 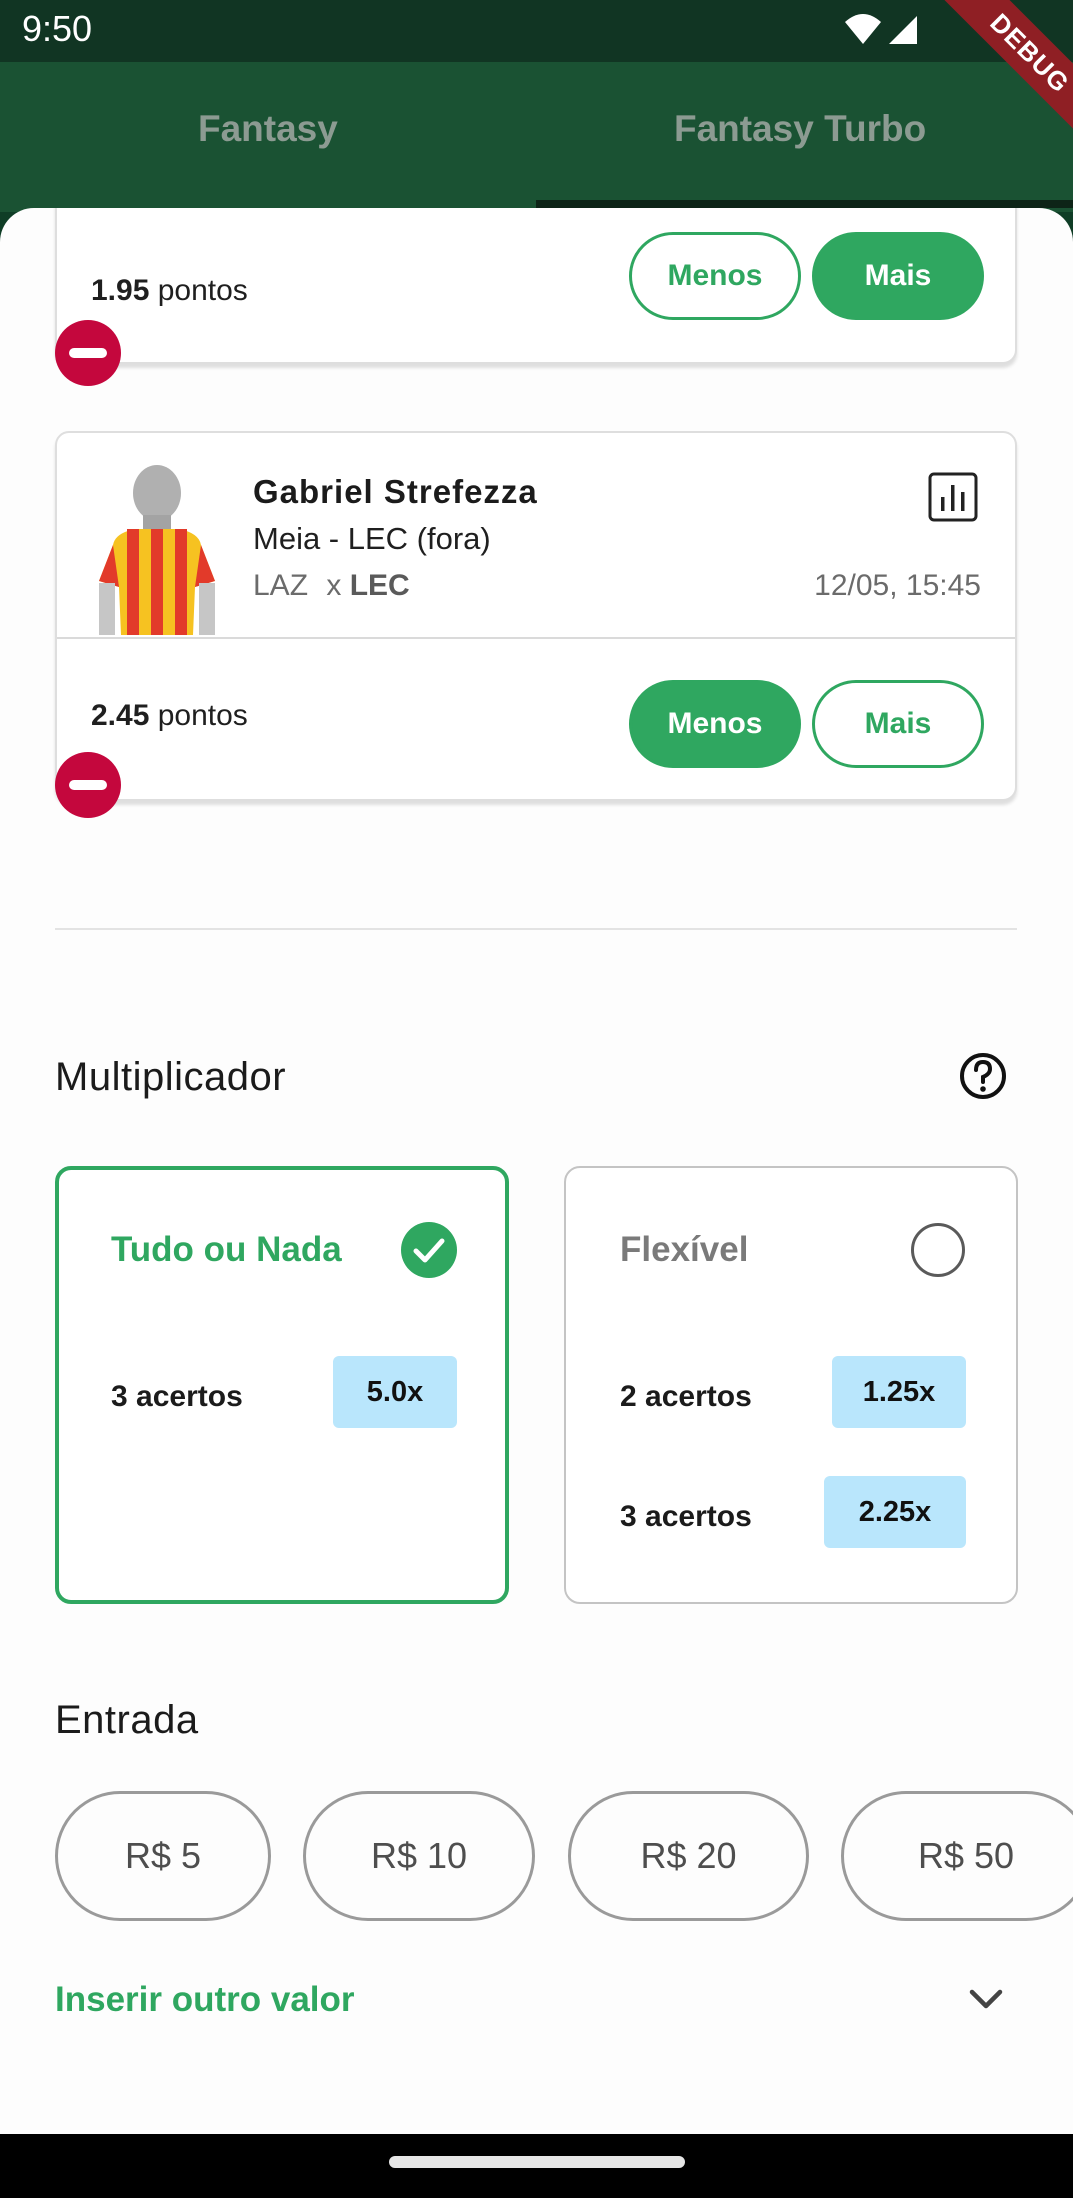 I want to click on multiplier-badge: 1.25x, so click(x=899, y=1392).